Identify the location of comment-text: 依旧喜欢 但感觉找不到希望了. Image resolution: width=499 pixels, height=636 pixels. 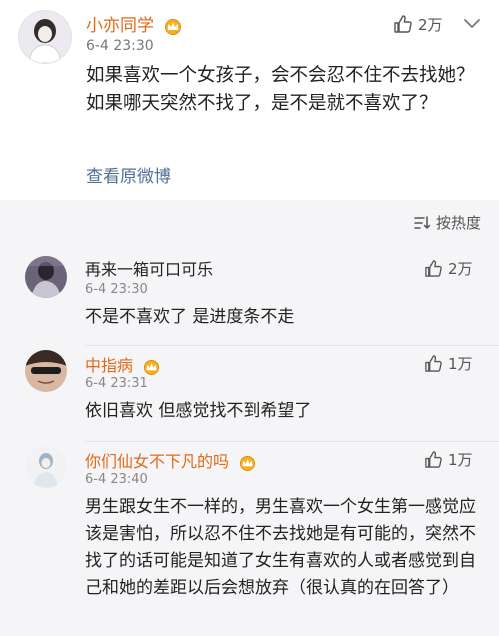
(198, 411).